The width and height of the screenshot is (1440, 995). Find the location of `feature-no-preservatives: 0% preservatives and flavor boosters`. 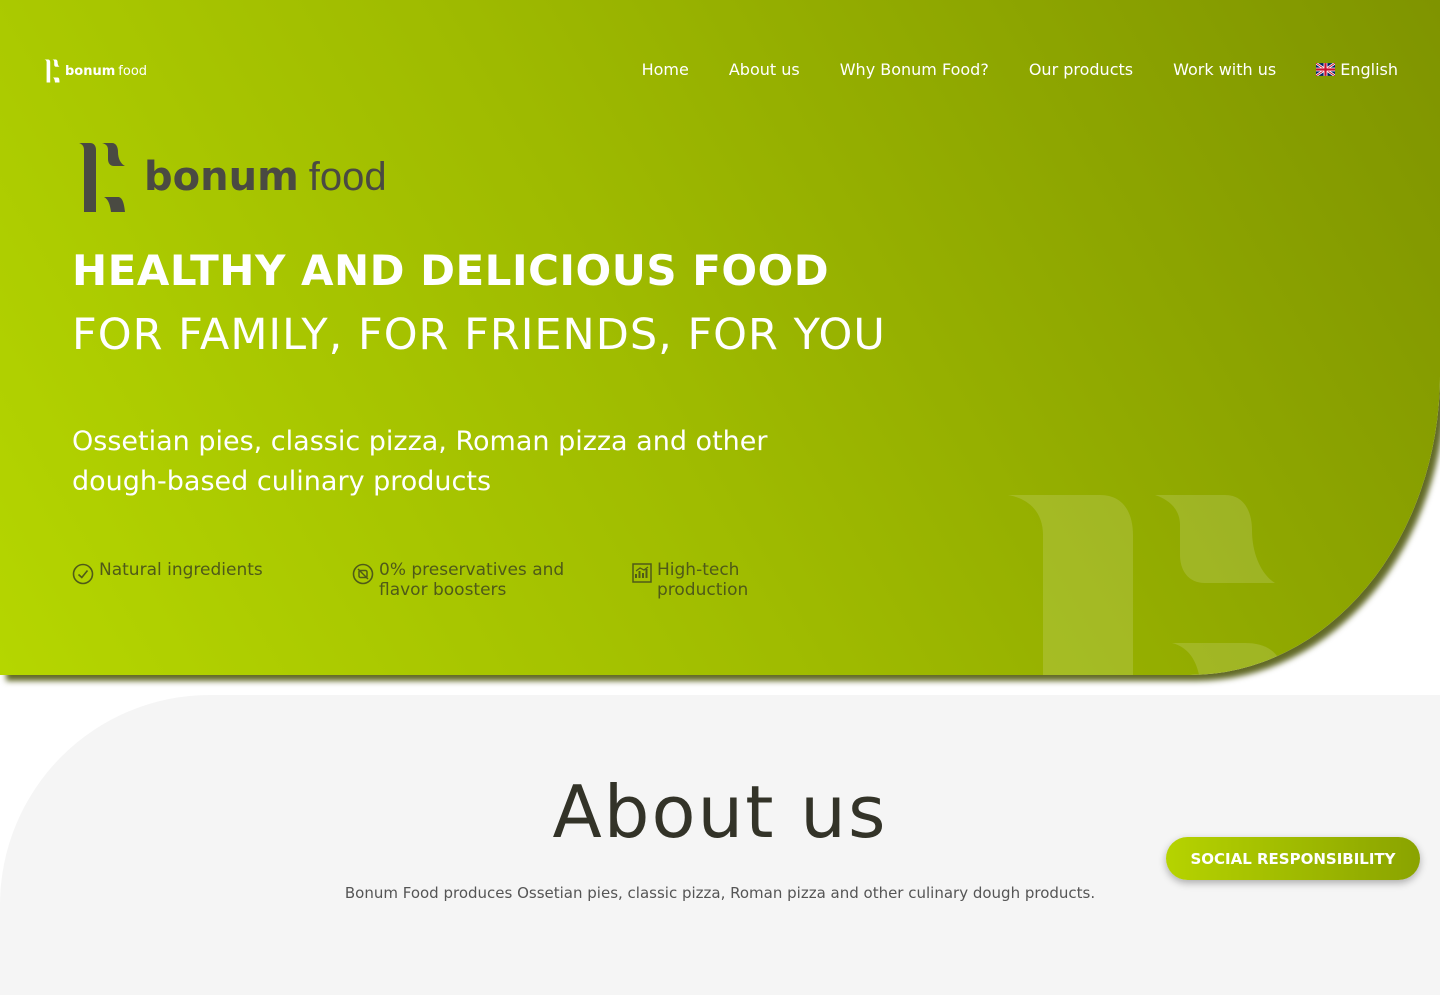

feature-no-preservatives: 0% preservatives and flavor boosters is located at coordinates (465, 580).